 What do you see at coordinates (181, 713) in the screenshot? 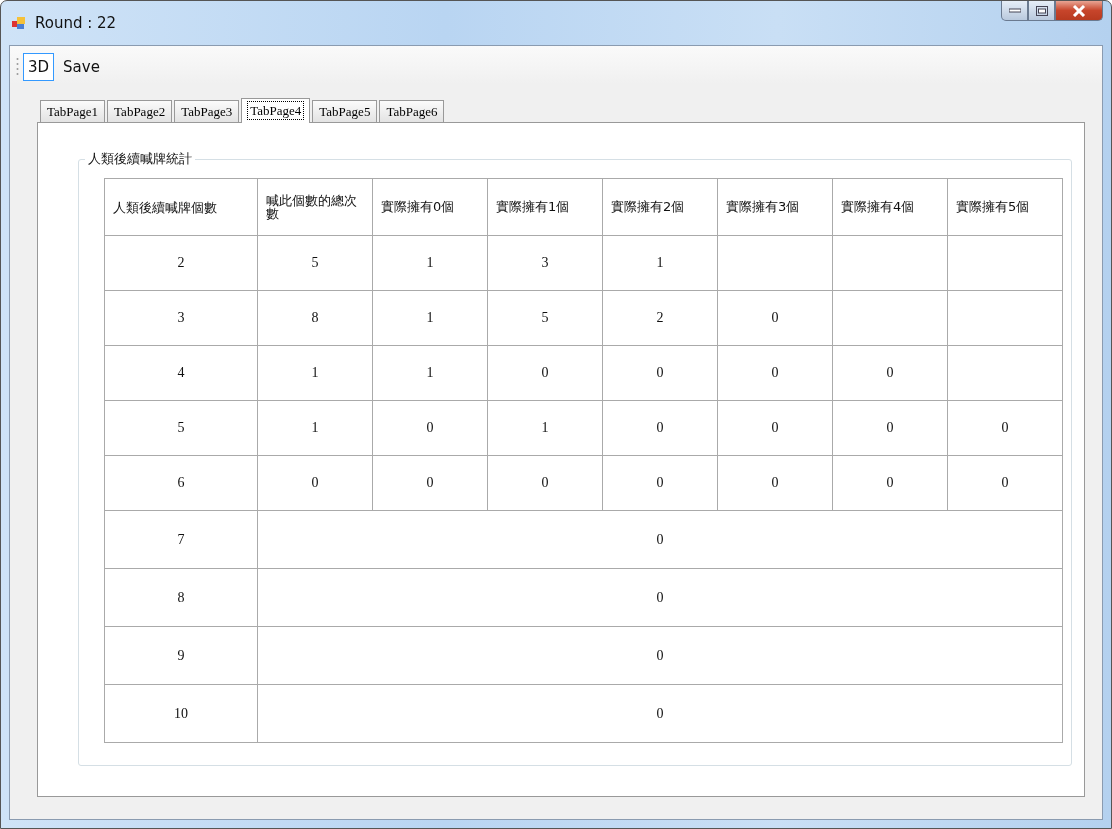
I see `table-cell: 10` at bounding box center [181, 713].